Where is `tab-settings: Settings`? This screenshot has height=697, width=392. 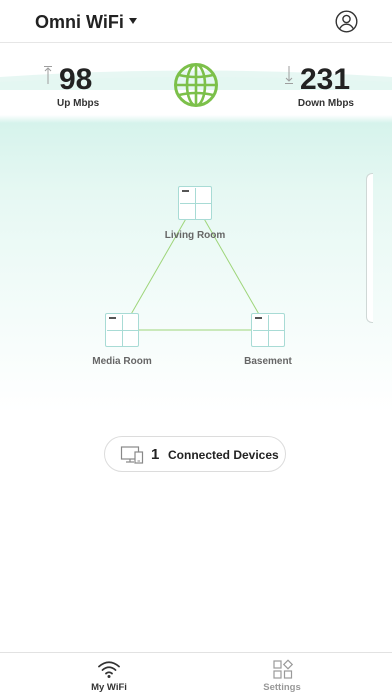 tab-settings: Settings is located at coordinates (282, 675).